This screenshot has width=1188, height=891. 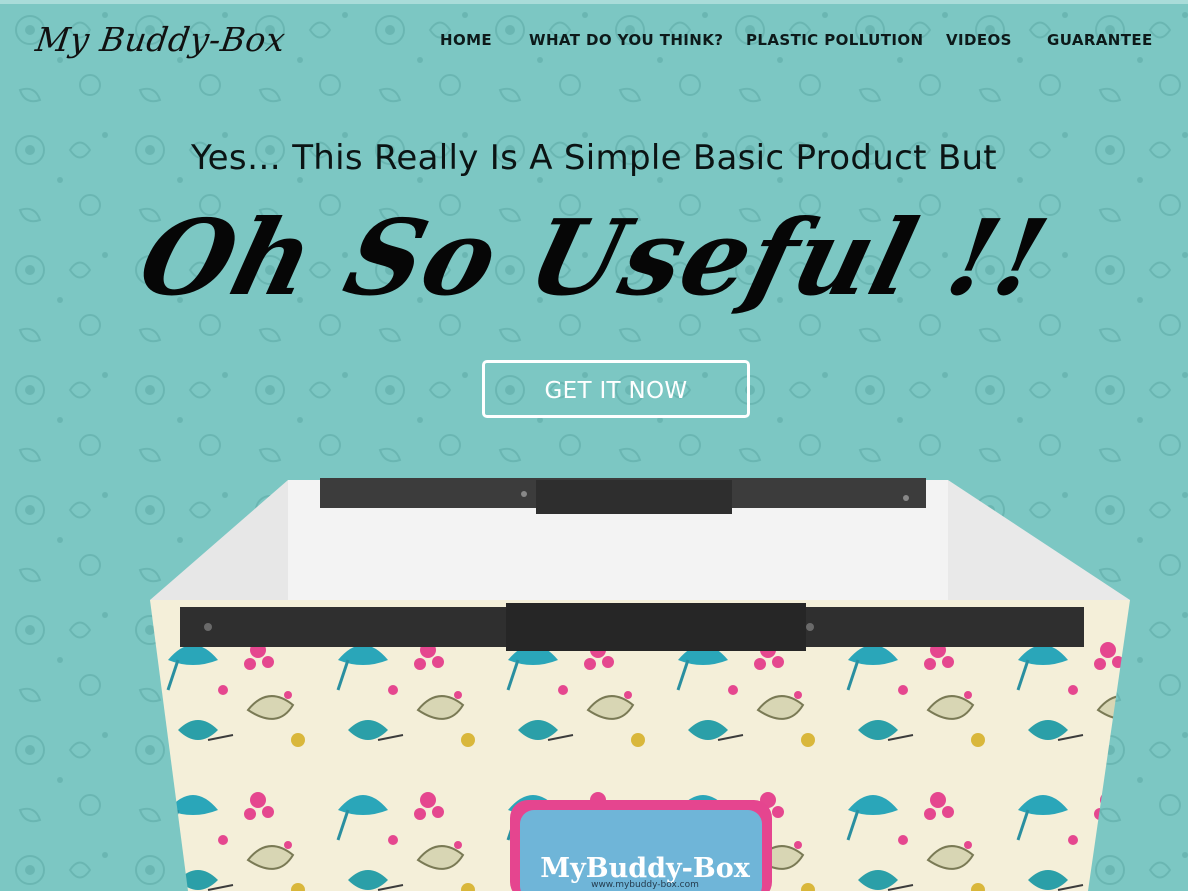 What do you see at coordinates (834, 40) in the screenshot?
I see `nav-plastic-pollution: PLASTIC POLLUTION` at bounding box center [834, 40].